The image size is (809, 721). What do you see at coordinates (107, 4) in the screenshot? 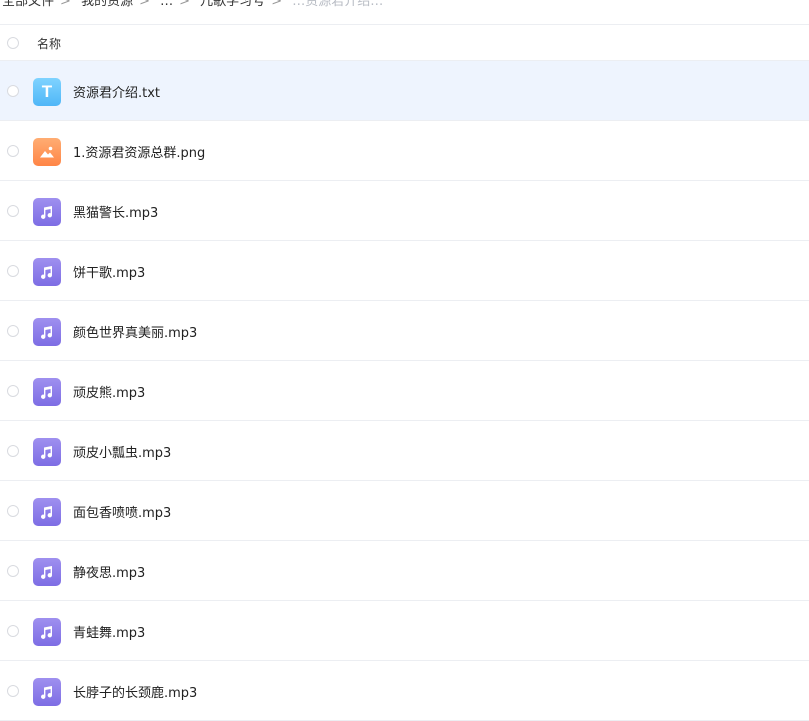
I see `breadcrumb-item-my-resources: 我的资源` at bounding box center [107, 4].